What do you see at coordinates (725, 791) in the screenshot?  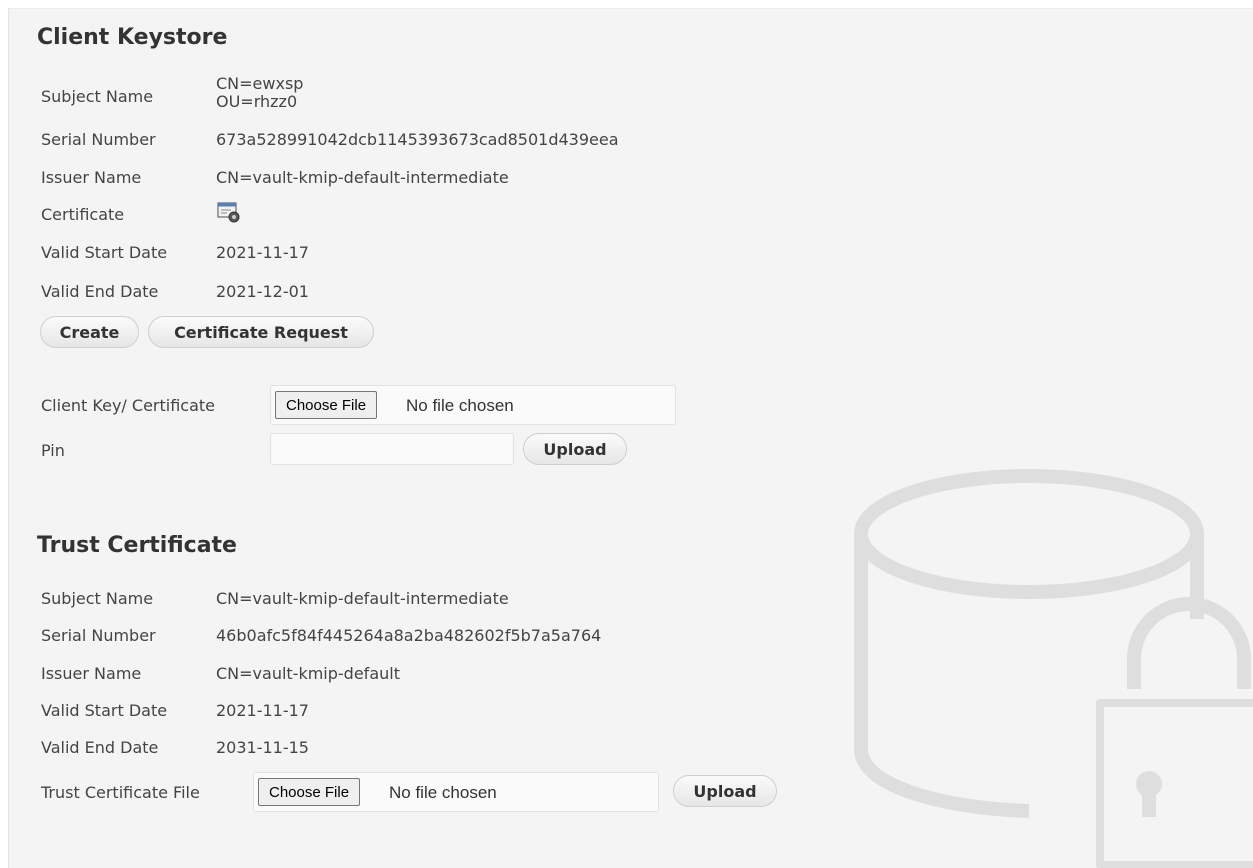 I see `upload-trust-certificate-button: Upload` at bounding box center [725, 791].